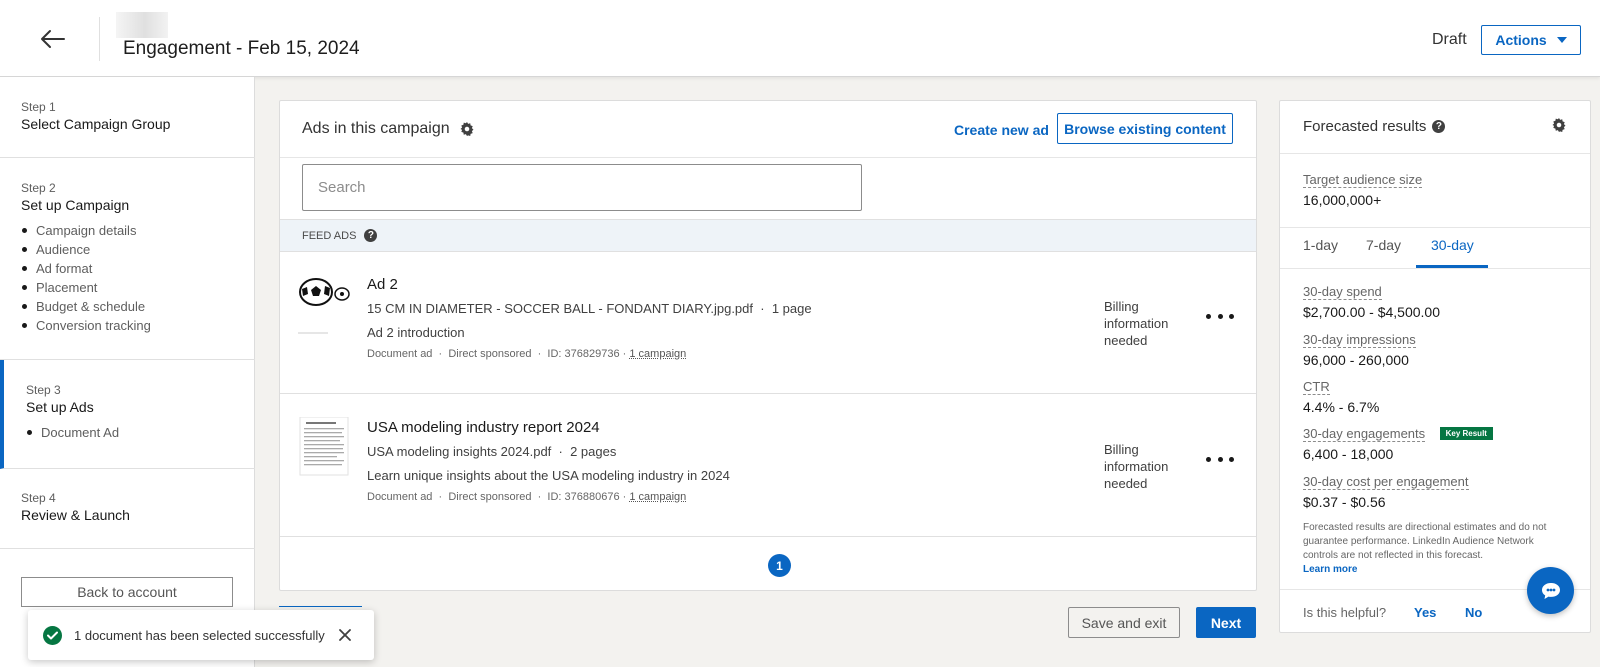  Describe the element at coordinates (127, 249) in the screenshot. I see `step-subitem: Audience` at that location.